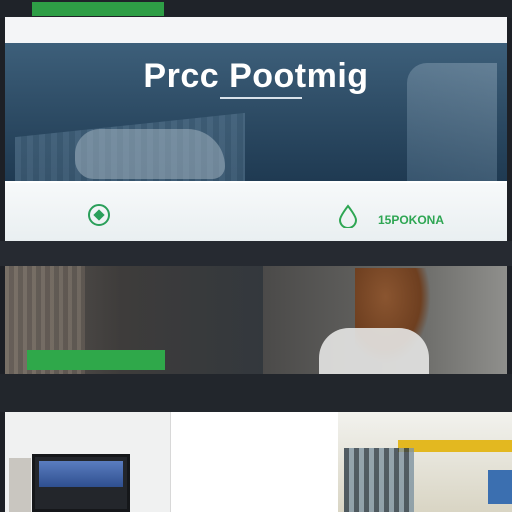  What do you see at coordinates (134, 320) in the screenshot?
I see `card-left` at bounding box center [134, 320].